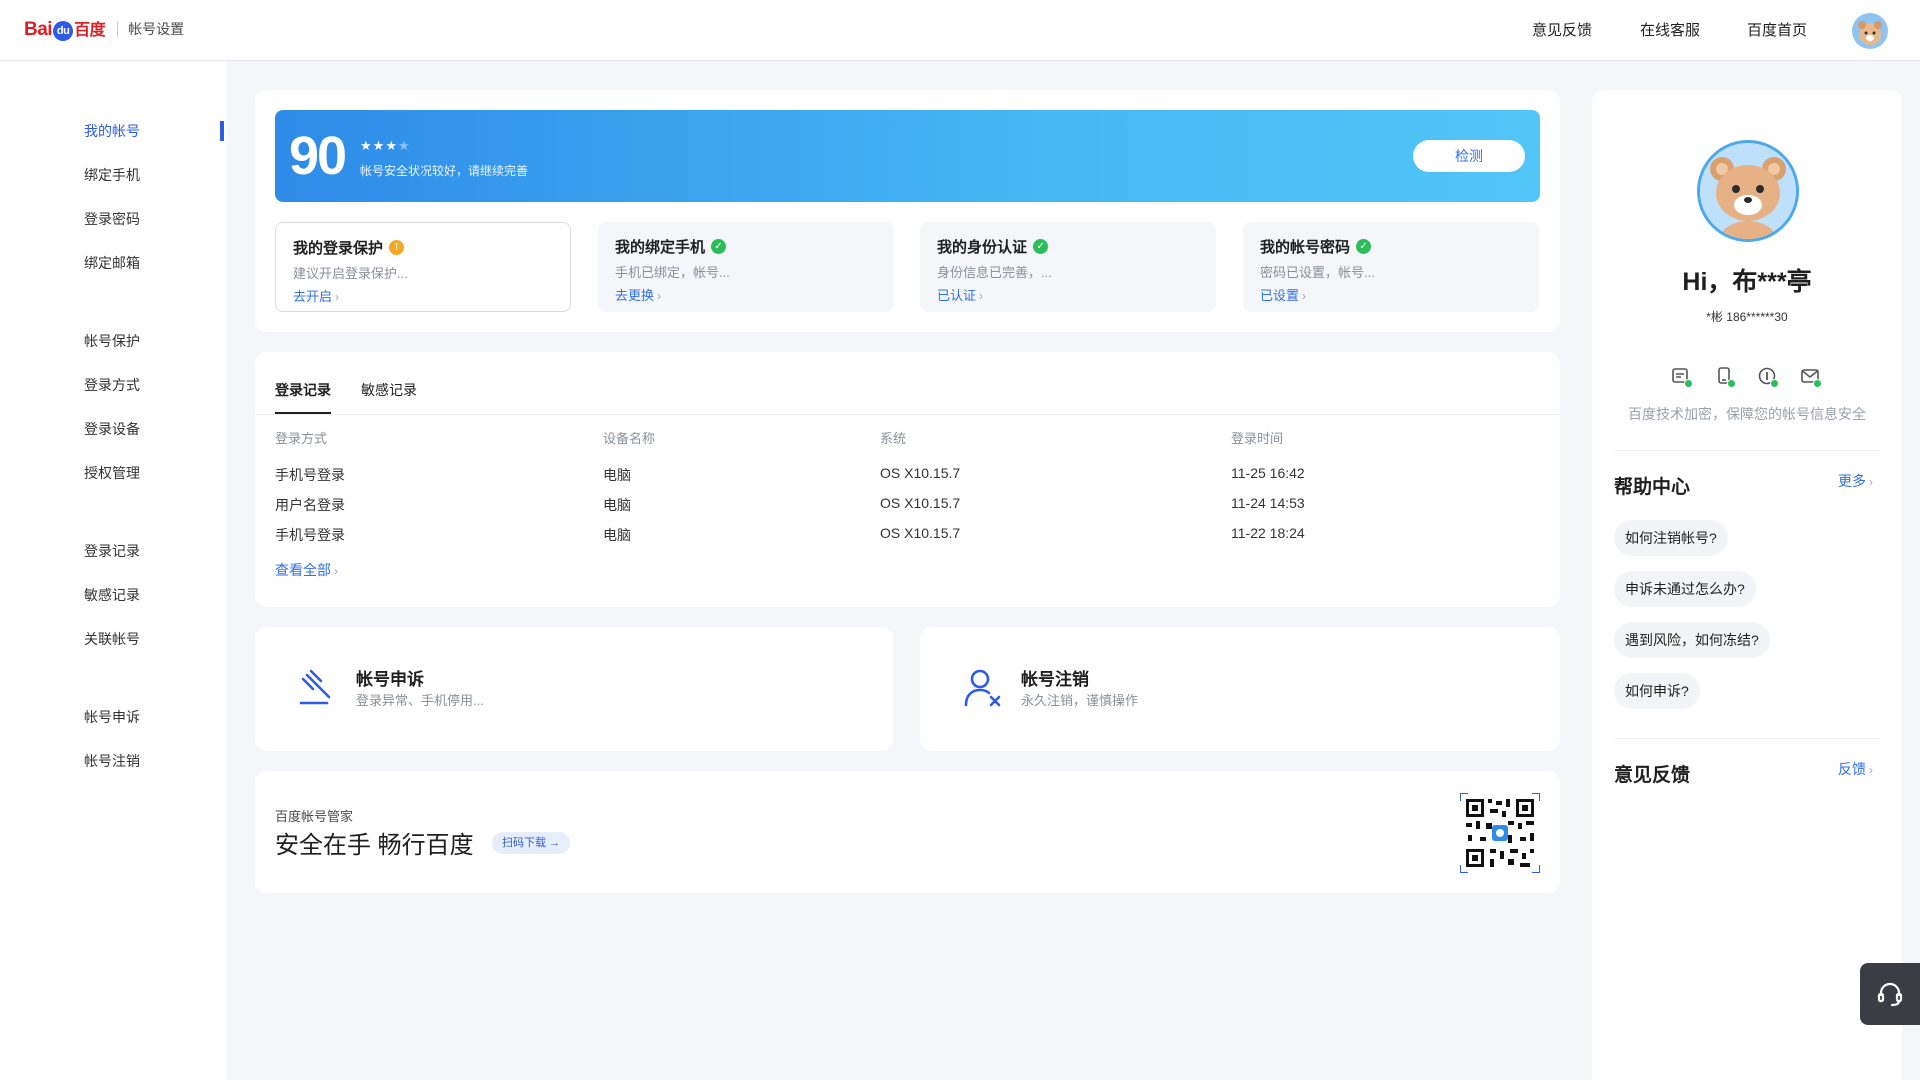 The image size is (1920, 1080). I want to click on sidebar-item-authorization: 授权管理, so click(112, 473).